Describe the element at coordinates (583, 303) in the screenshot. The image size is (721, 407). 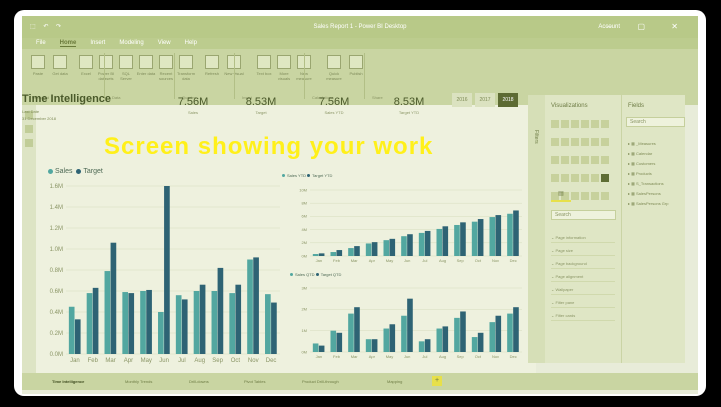
I see `format-section-filter-pane: ⌄ Filter pane` at that location.